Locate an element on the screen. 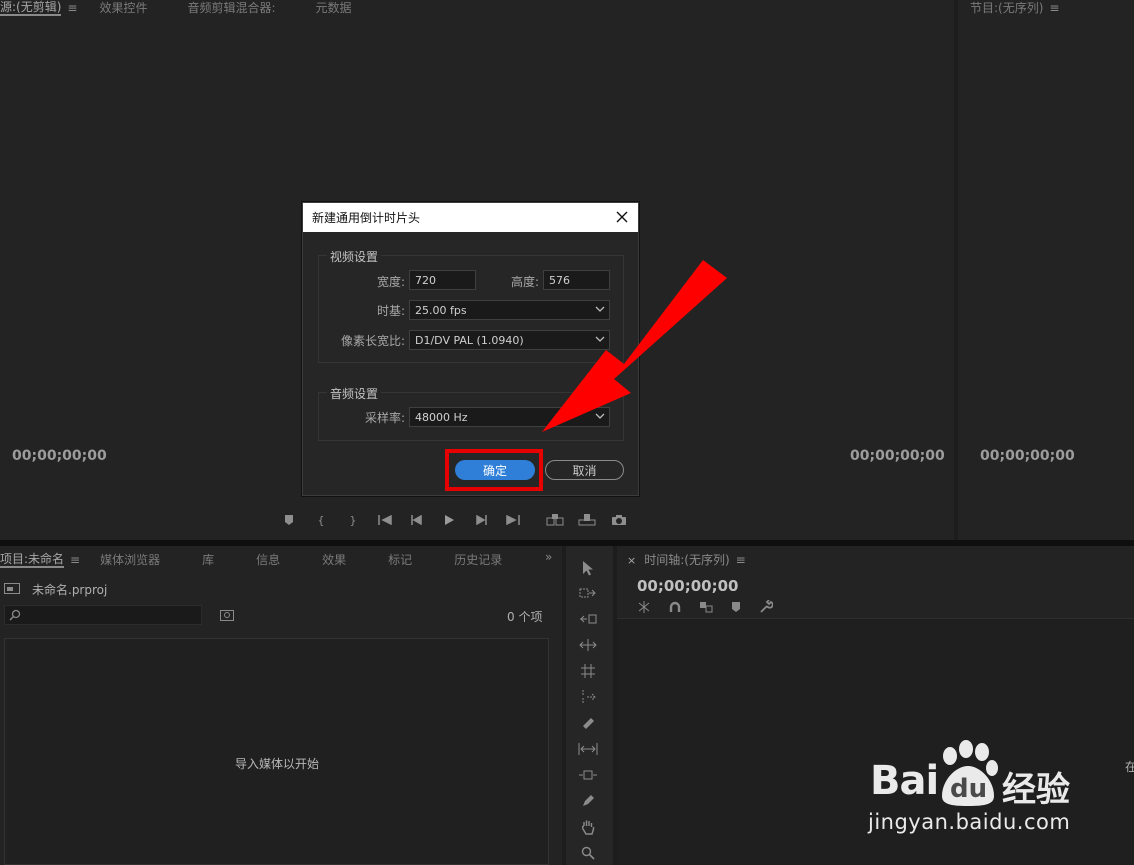 Image resolution: width=1134 pixels, height=865 pixels. timeline-timecode: 00;00;00;00 is located at coordinates (688, 586).